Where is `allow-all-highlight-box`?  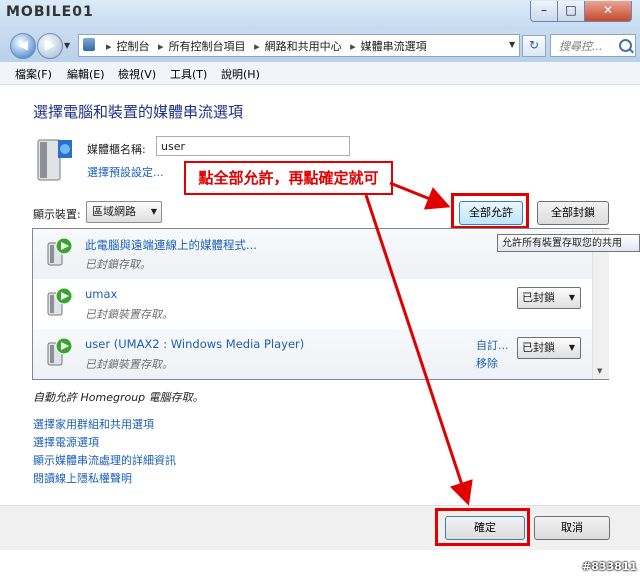 allow-all-highlight-box is located at coordinates (490, 211).